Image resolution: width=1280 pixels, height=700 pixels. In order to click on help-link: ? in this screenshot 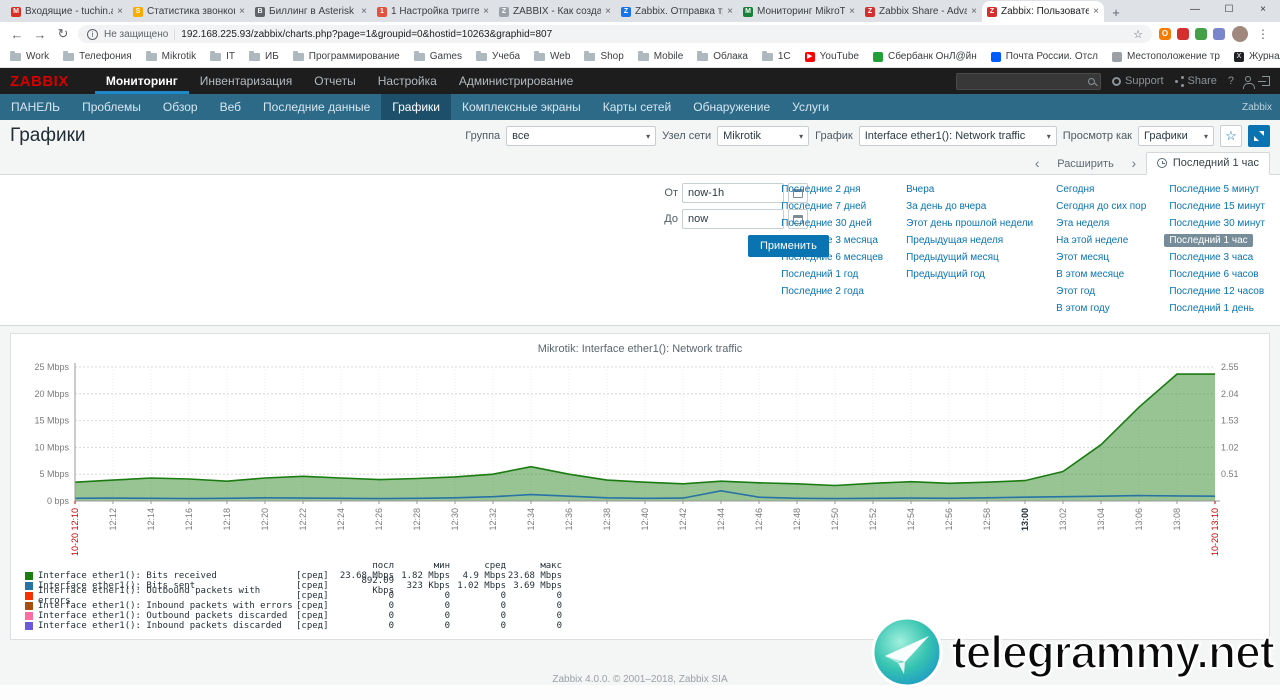, I will do `click(1231, 81)`.